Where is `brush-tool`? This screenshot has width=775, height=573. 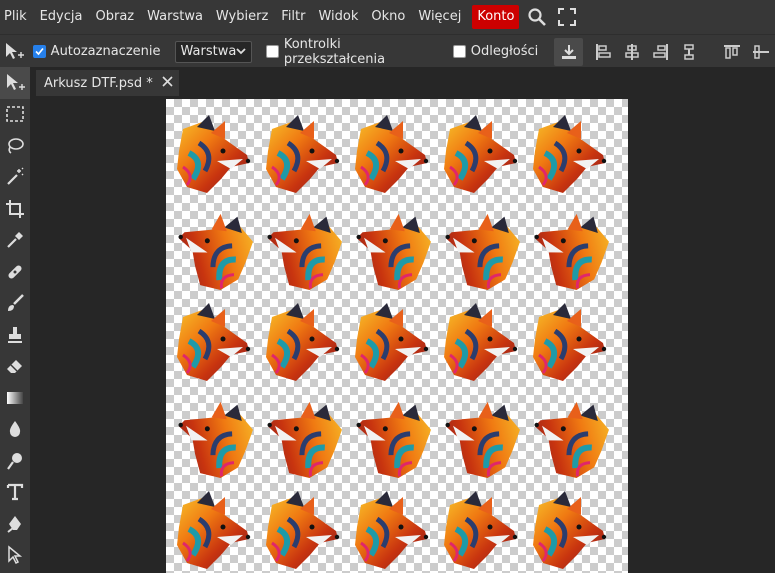 brush-tool is located at coordinates (15, 304).